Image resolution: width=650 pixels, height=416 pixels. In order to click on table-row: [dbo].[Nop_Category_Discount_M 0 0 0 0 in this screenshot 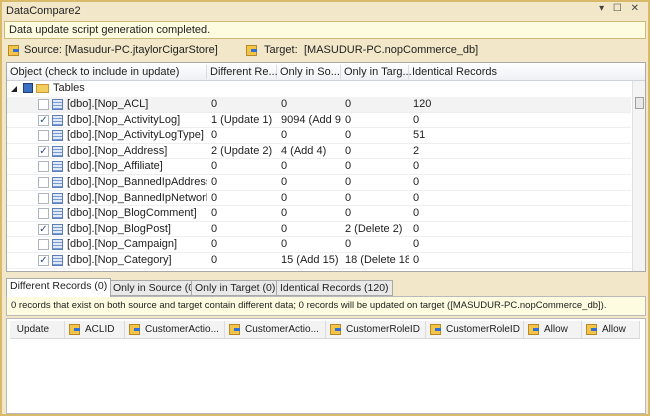, I will do `click(319, 270)`.